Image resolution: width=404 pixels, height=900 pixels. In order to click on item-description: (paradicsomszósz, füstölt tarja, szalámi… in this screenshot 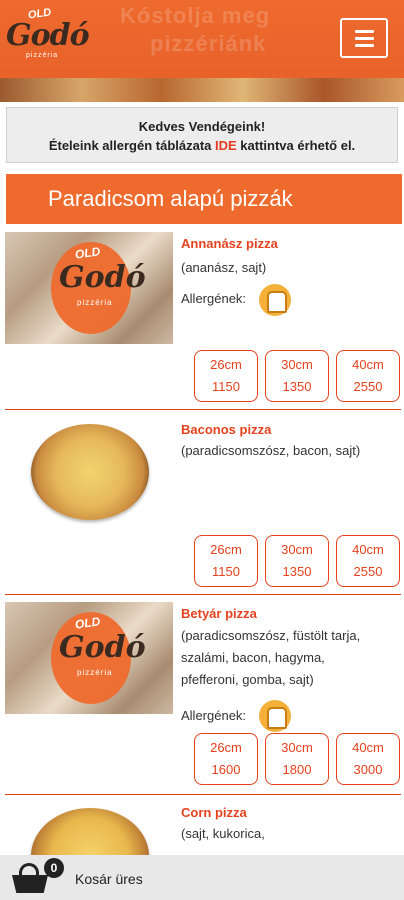, I will do `click(271, 657)`.